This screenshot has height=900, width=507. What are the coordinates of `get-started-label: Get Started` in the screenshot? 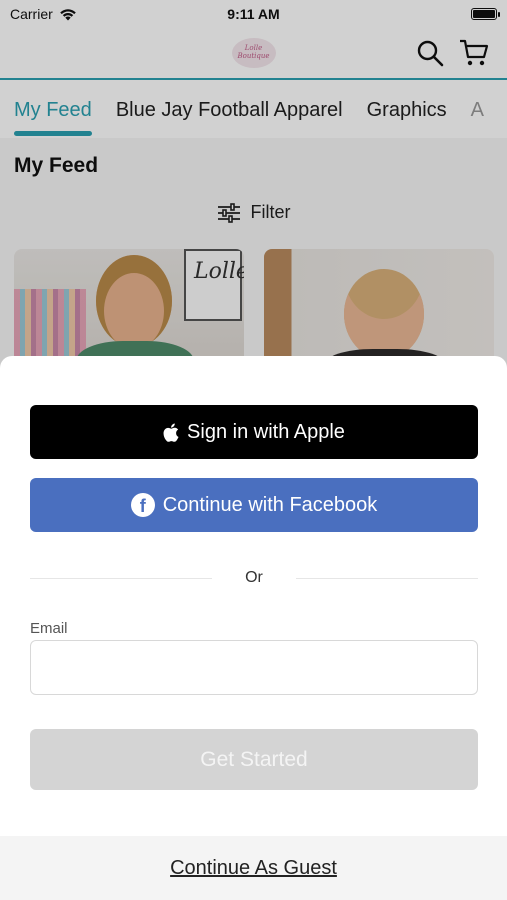 It's located at (254, 759).